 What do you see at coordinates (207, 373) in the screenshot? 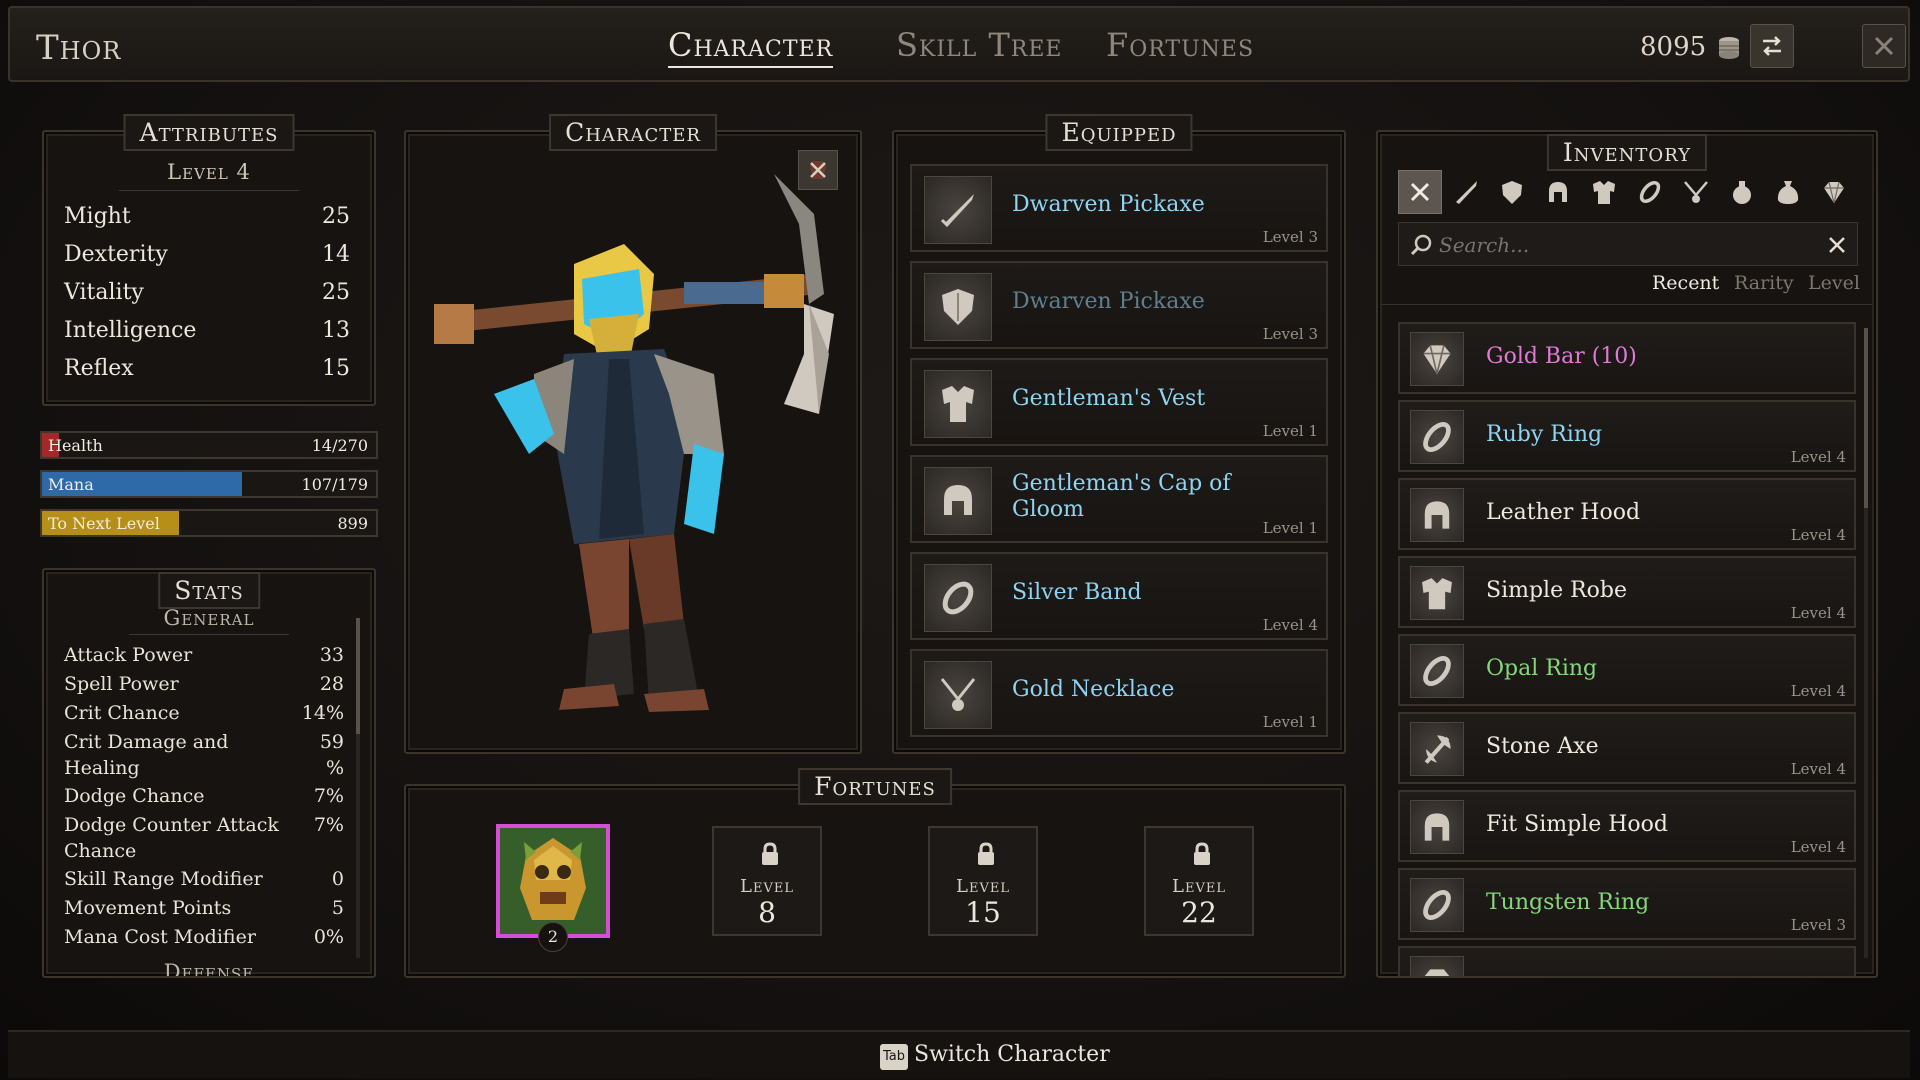
I see `attribute-row: Reflex 15` at bounding box center [207, 373].